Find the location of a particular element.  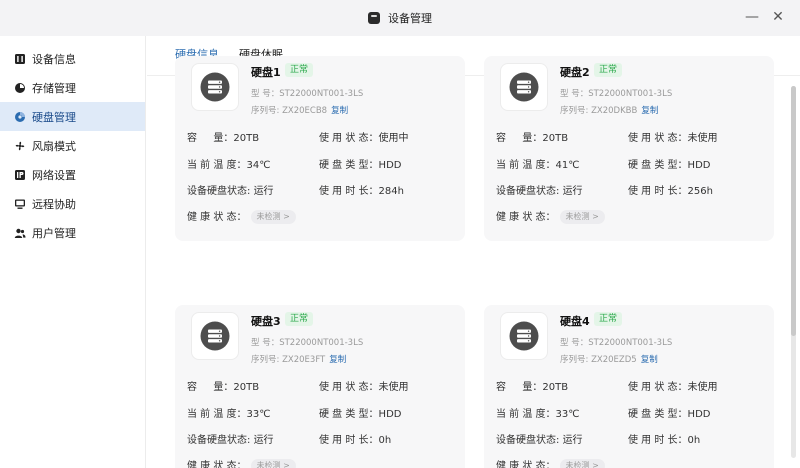

disk-serial: 序列号: ZX20E3FT 复制 is located at coordinates (299, 360).